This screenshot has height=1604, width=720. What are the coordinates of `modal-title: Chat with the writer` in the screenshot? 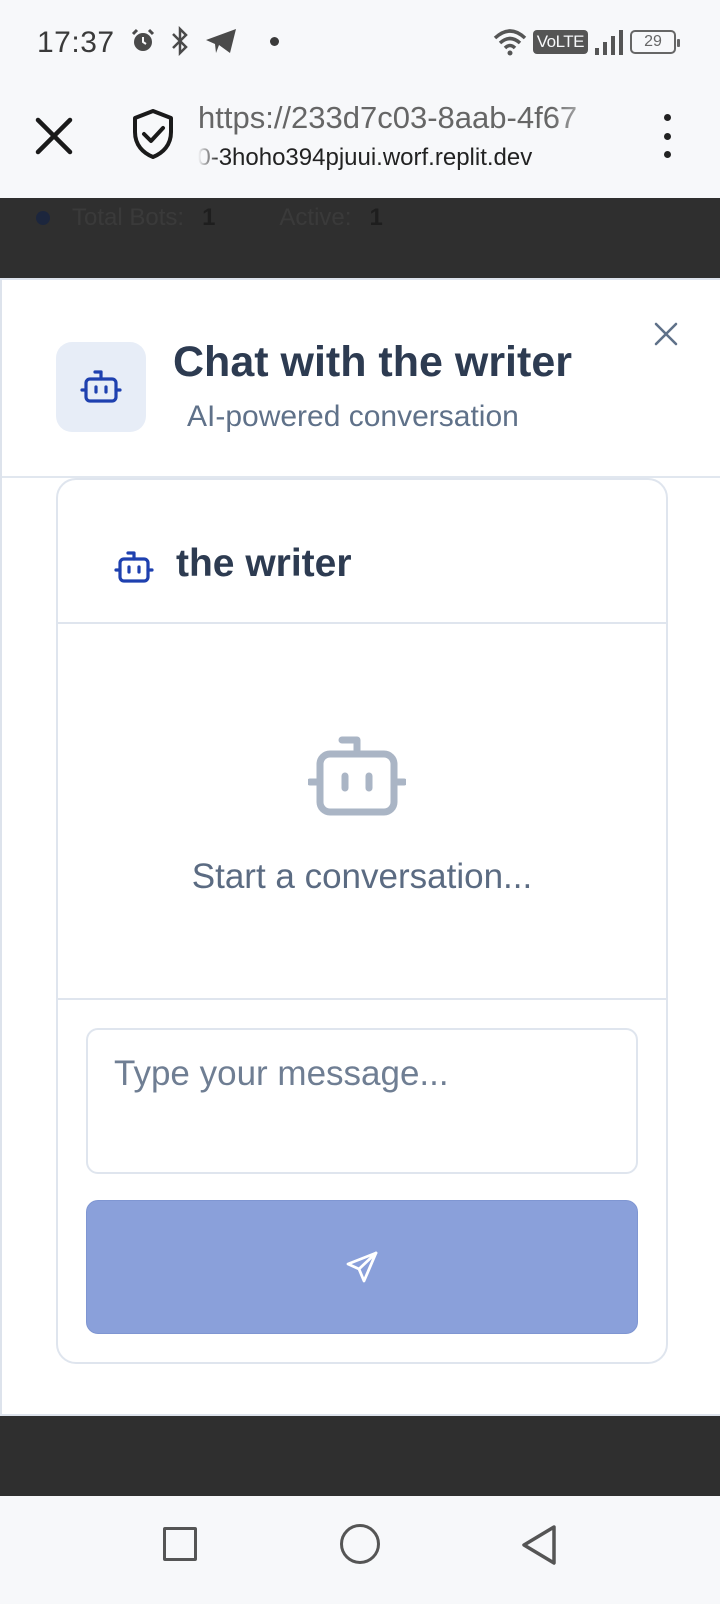 It's located at (372, 362).